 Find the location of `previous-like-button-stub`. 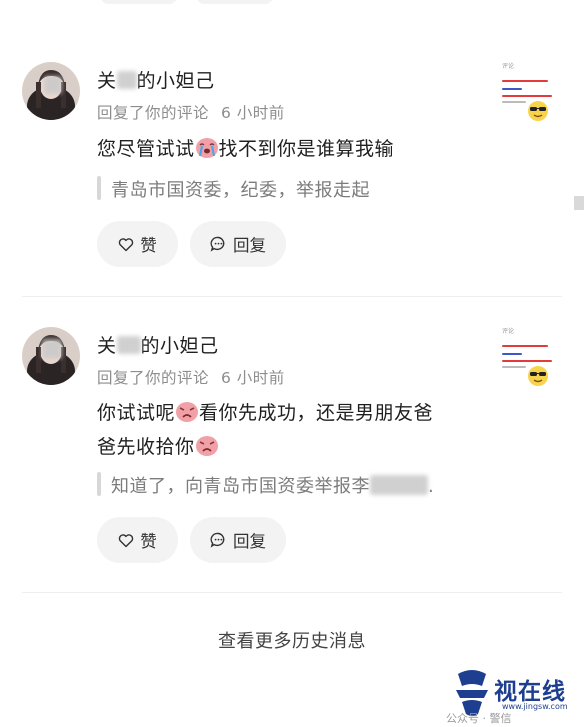

previous-like-button-stub is located at coordinates (139, 2).